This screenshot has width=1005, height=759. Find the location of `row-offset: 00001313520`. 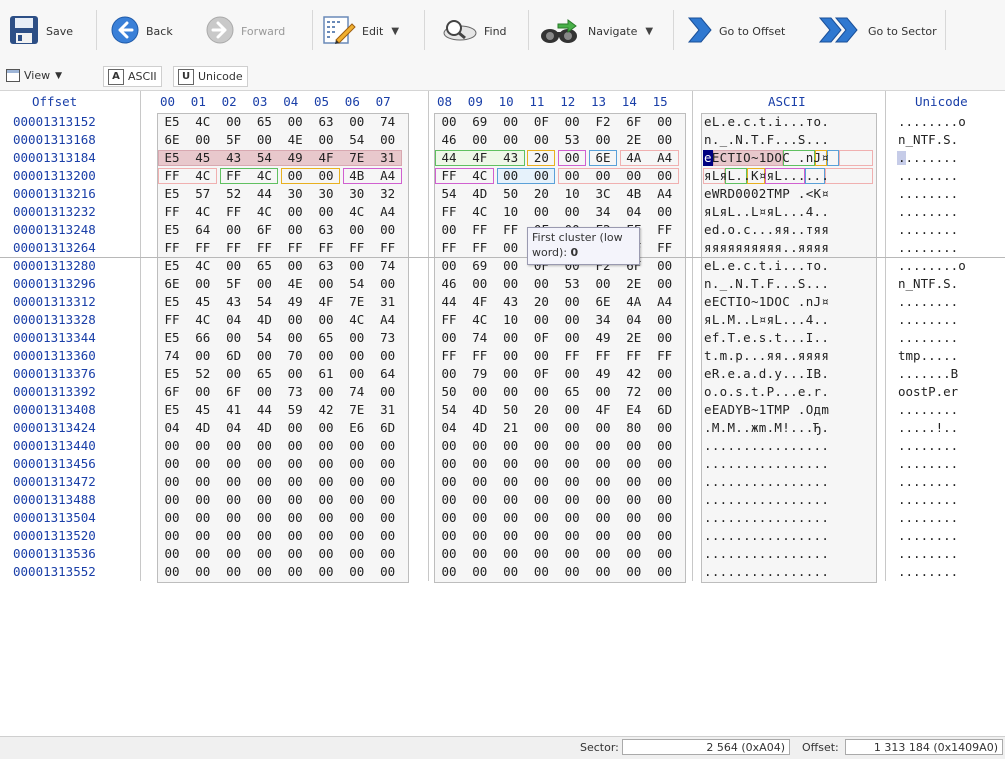

row-offset: 00001313520 is located at coordinates (54, 536).